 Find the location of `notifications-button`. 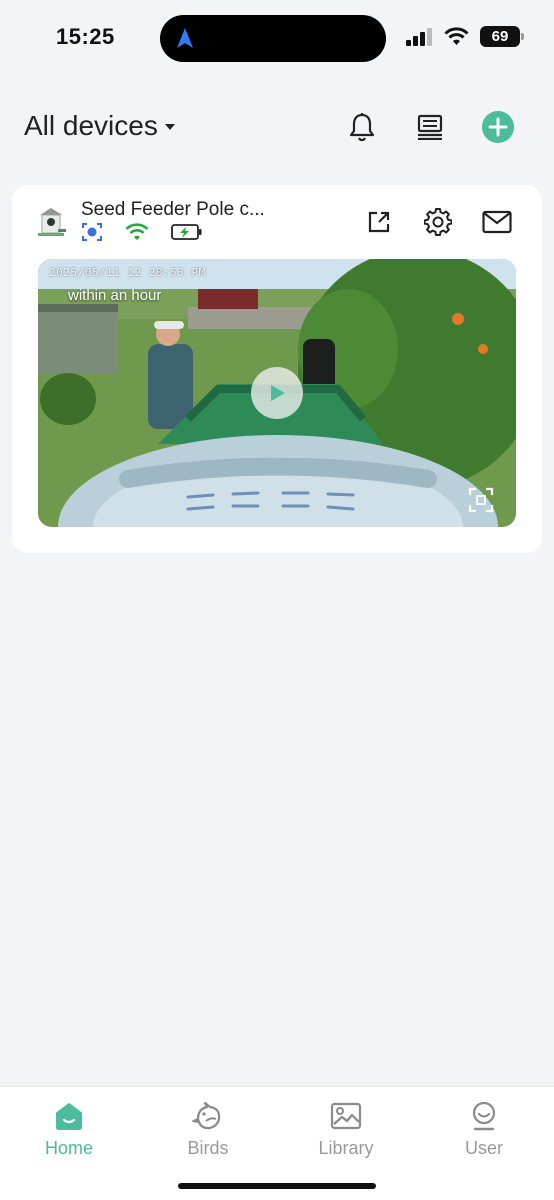

notifications-button is located at coordinates (362, 127).